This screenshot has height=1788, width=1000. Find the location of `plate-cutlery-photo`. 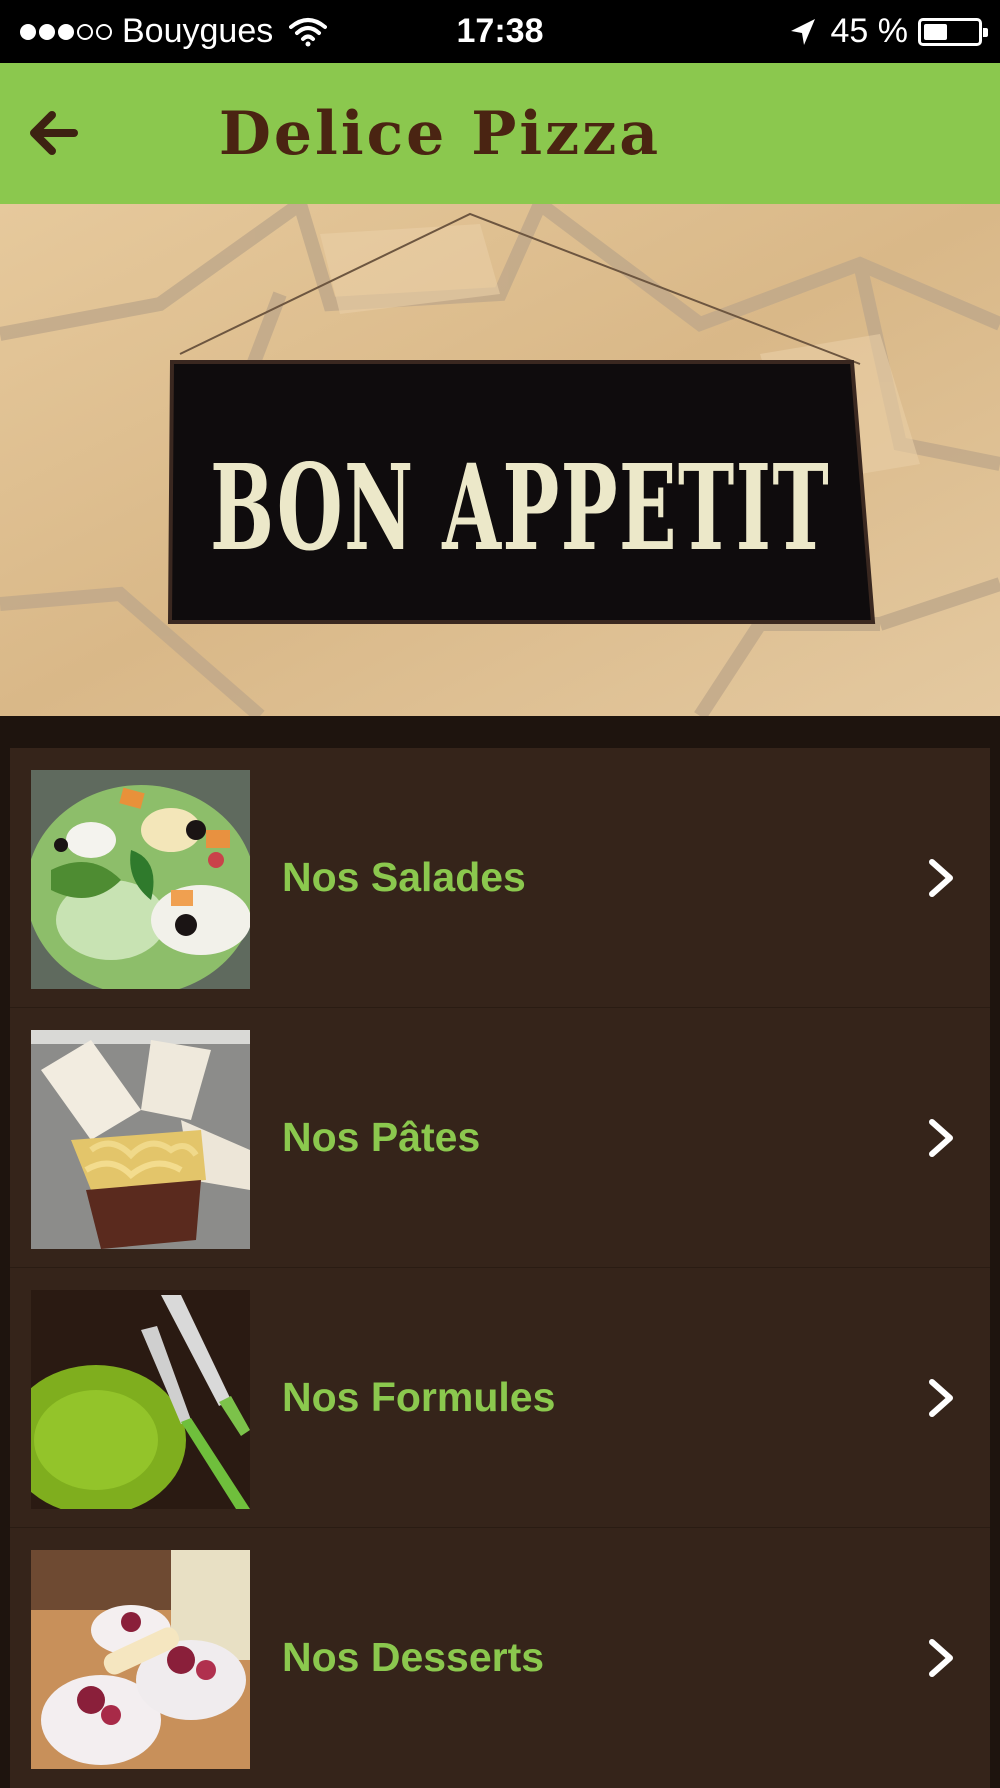

plate-cutlery-photo is located at coordinates (140, 1399).